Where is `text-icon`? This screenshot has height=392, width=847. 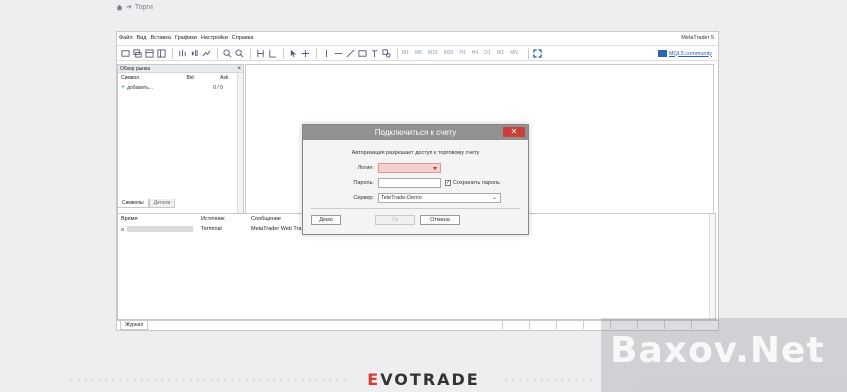
text-icon is located at coordinates (374, 53).